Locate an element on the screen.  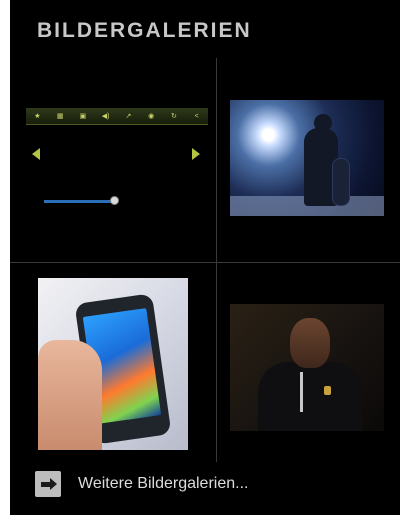
snowboard is located at coordinates (341, 182).